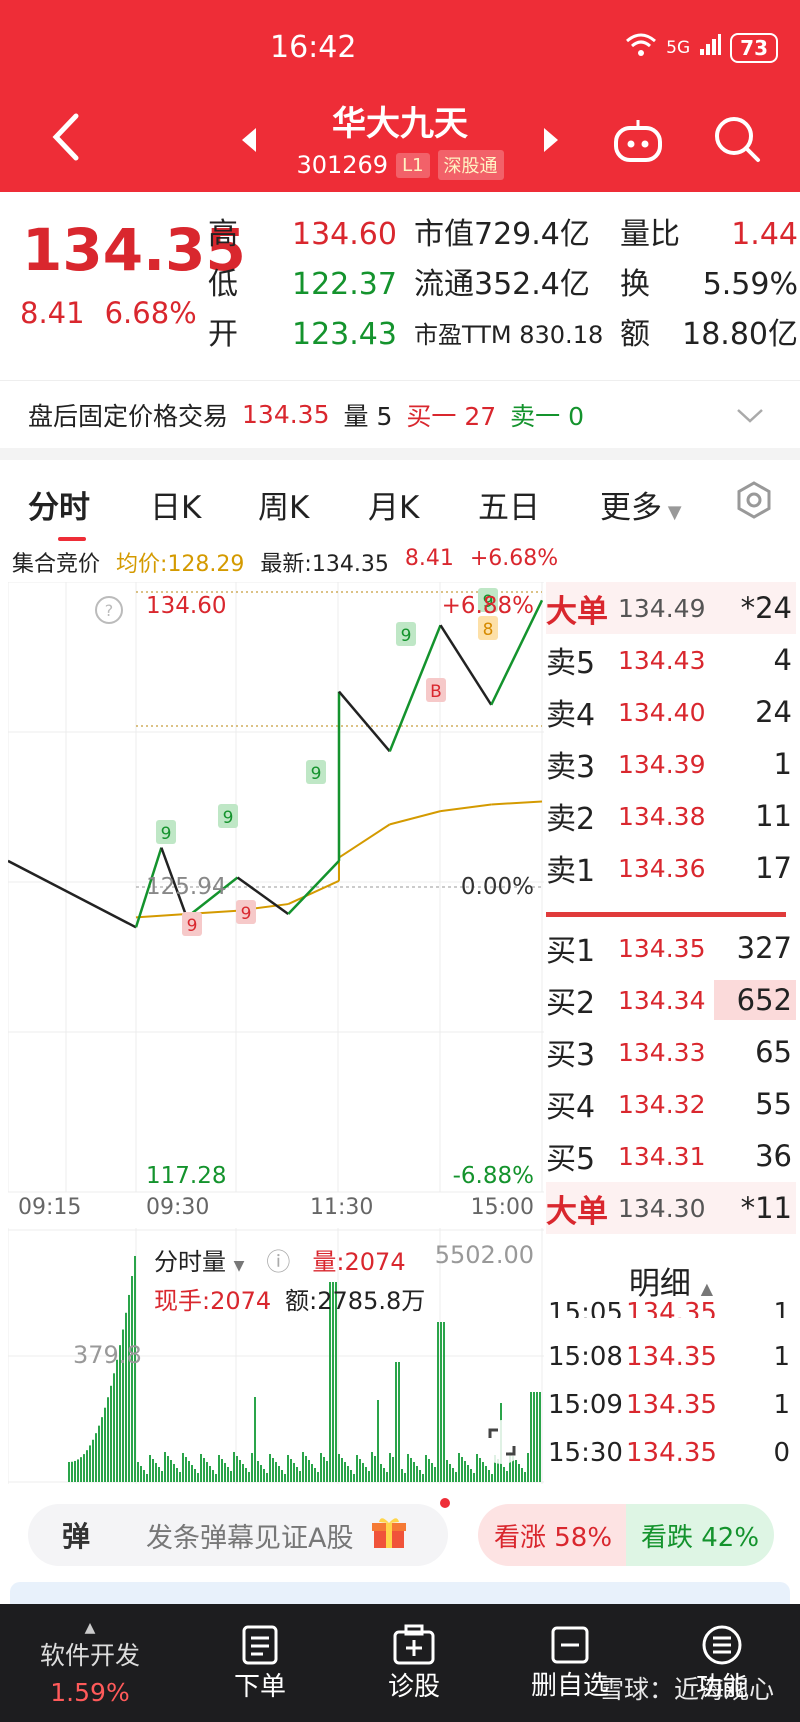  I want to click on tab-monthly-k: 月K, so click(393, 504).